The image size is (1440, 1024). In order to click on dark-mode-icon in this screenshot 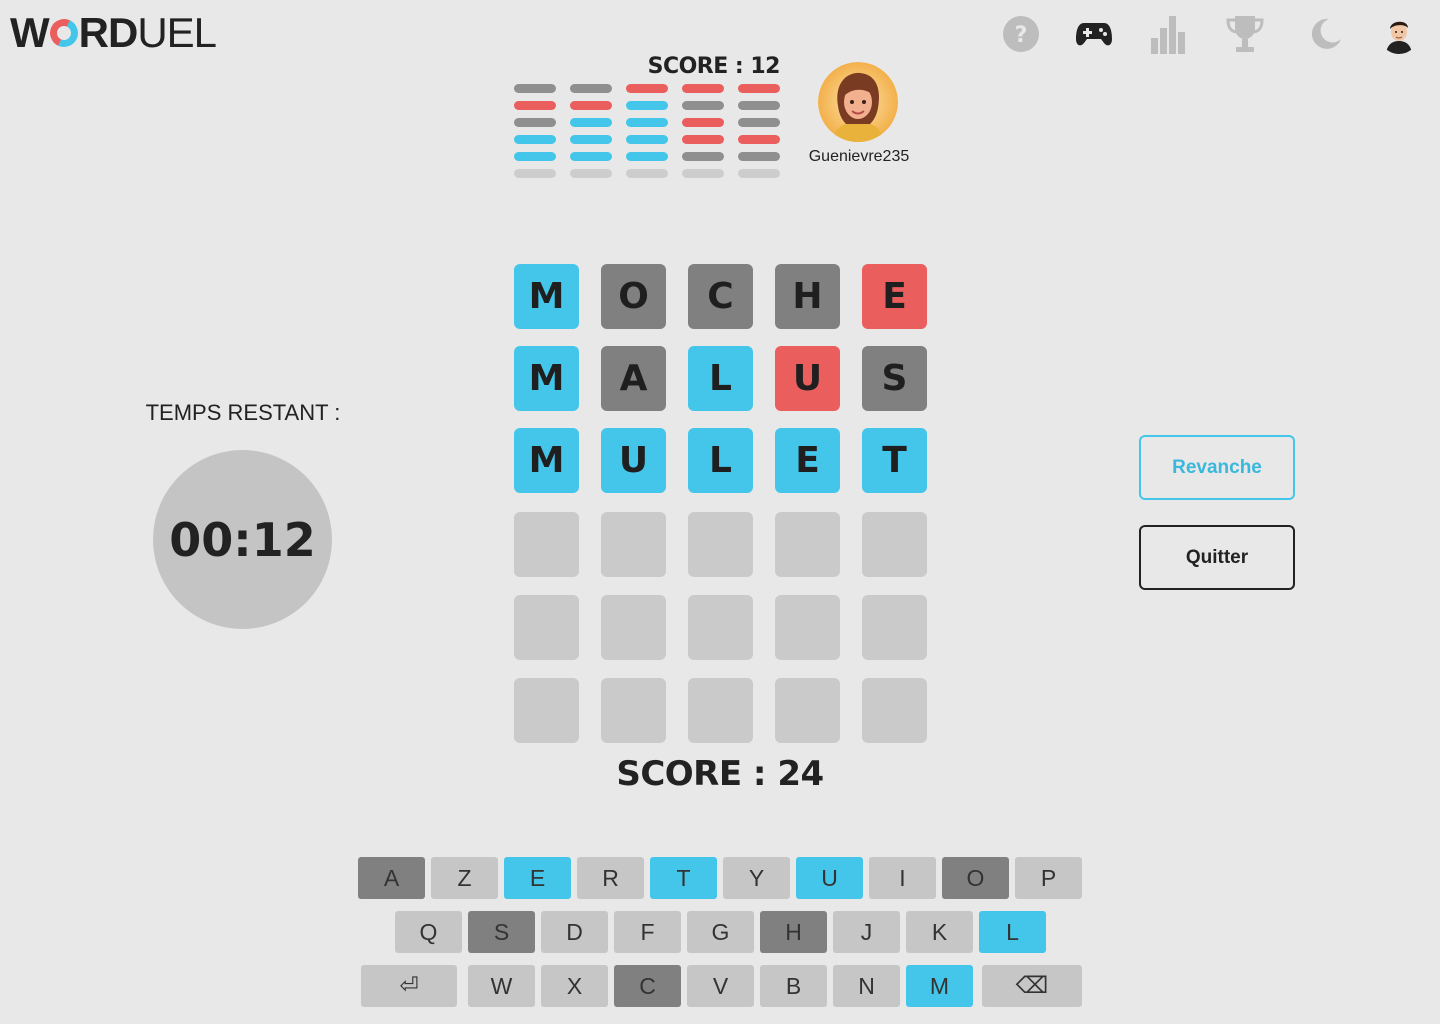, I will do `click(1326, 34)`.